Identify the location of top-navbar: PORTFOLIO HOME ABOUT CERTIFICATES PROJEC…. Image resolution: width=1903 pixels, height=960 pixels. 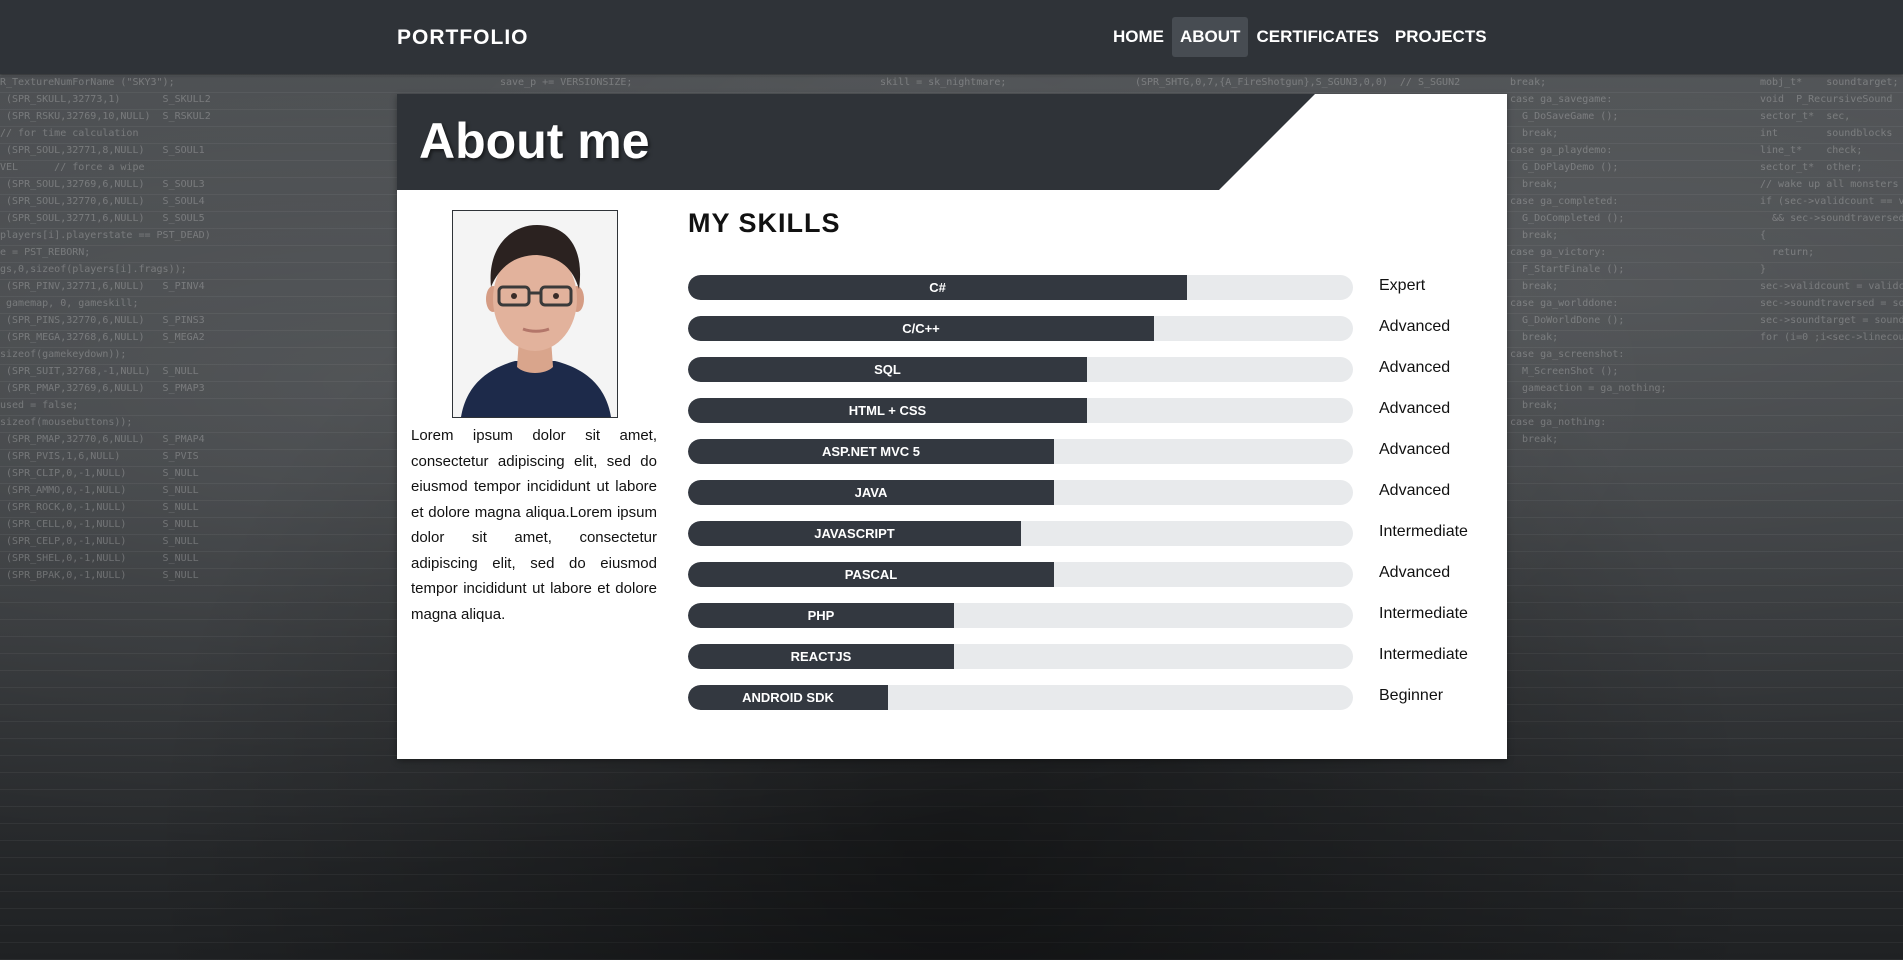
(951, 37).